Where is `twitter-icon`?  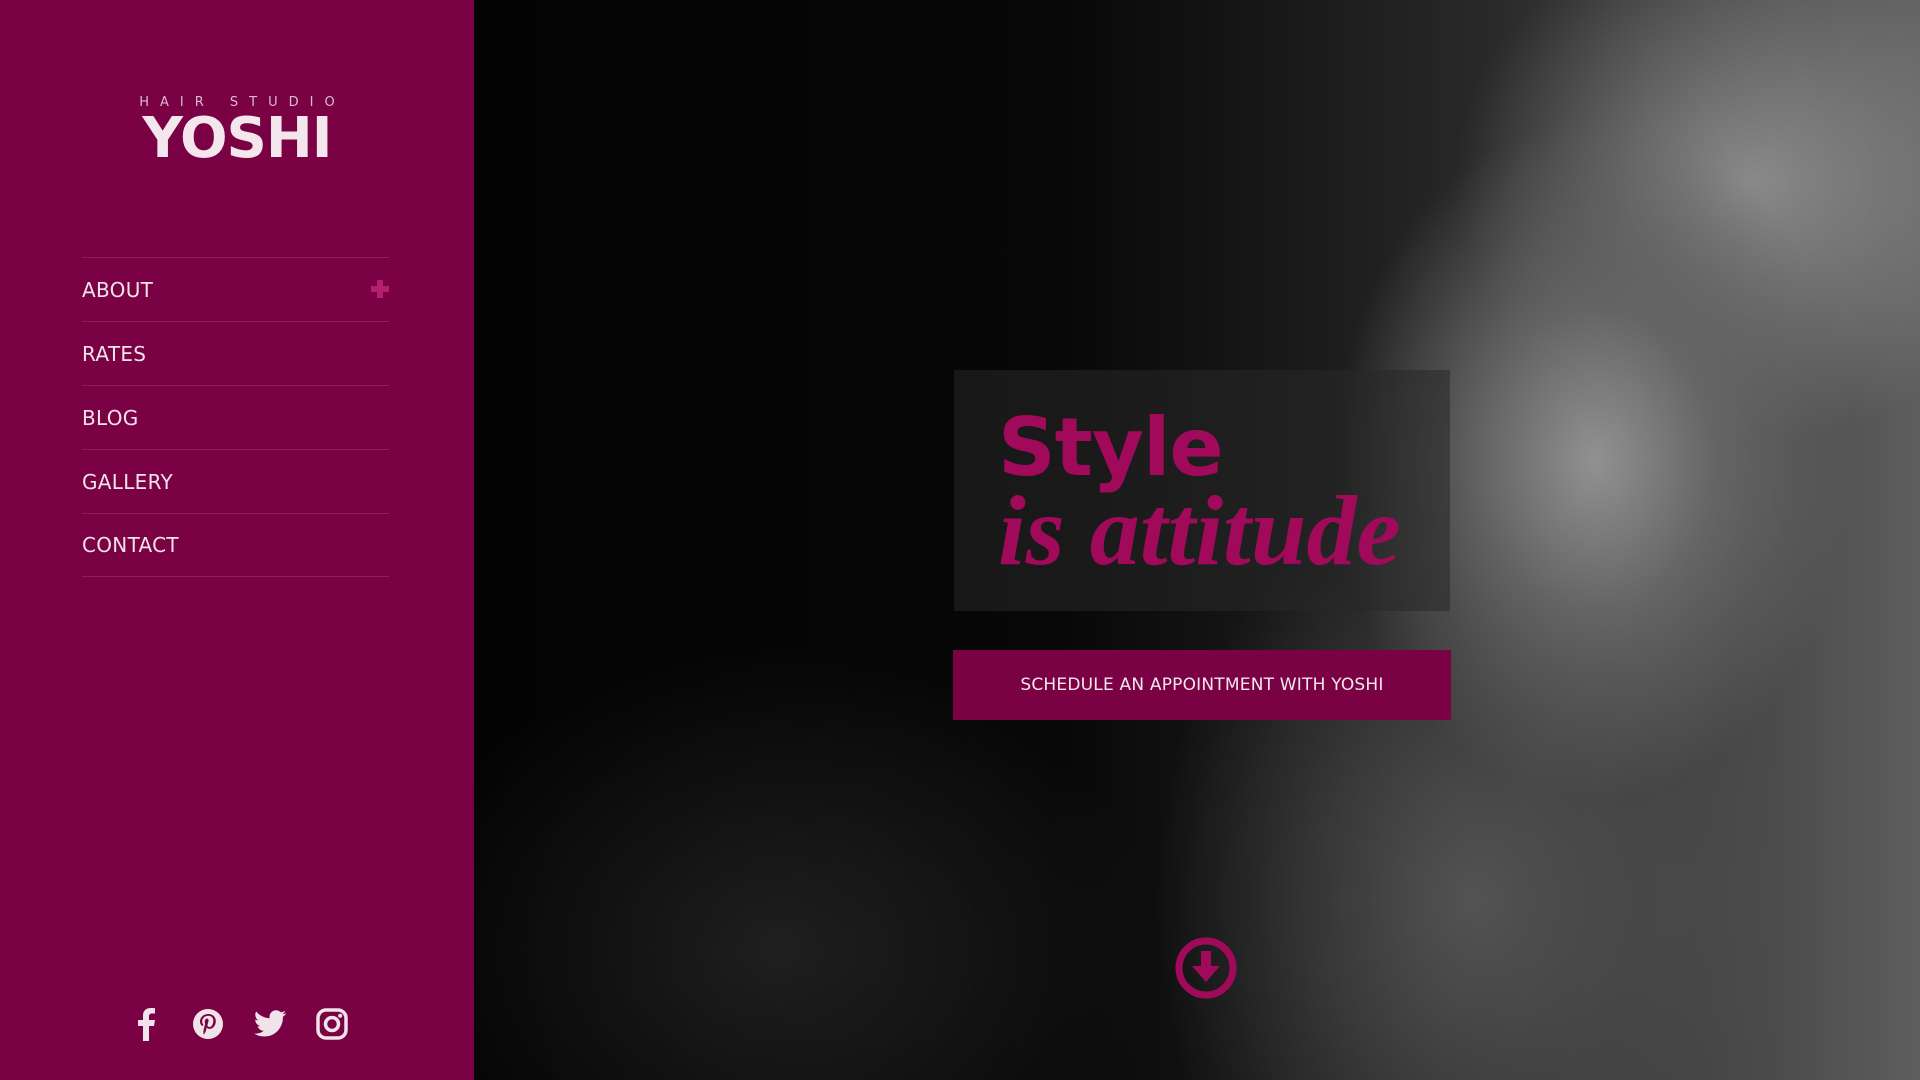
twitter-icon is located at coordinates (270, 1024).